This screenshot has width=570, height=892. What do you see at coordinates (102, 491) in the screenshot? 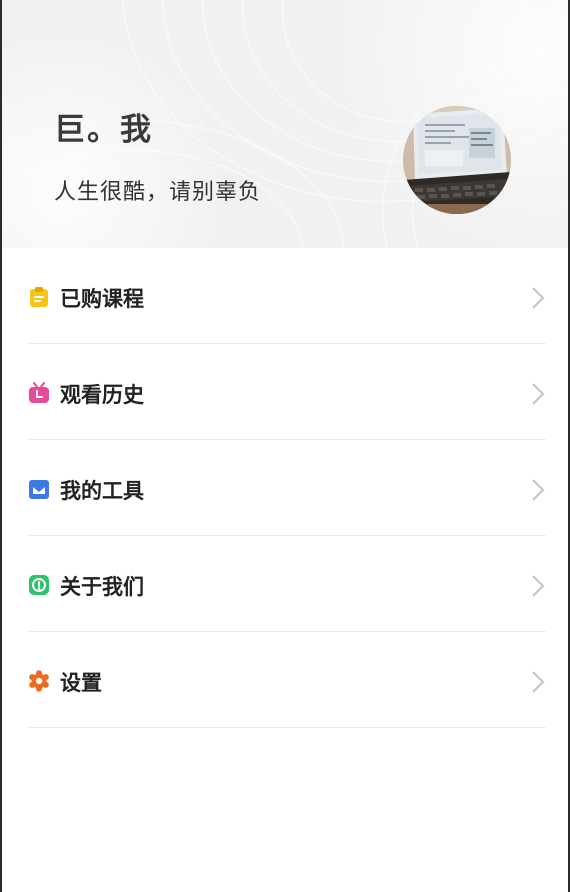
I see `menu-item-label: 我的工具` at bounding box center [102, 491].